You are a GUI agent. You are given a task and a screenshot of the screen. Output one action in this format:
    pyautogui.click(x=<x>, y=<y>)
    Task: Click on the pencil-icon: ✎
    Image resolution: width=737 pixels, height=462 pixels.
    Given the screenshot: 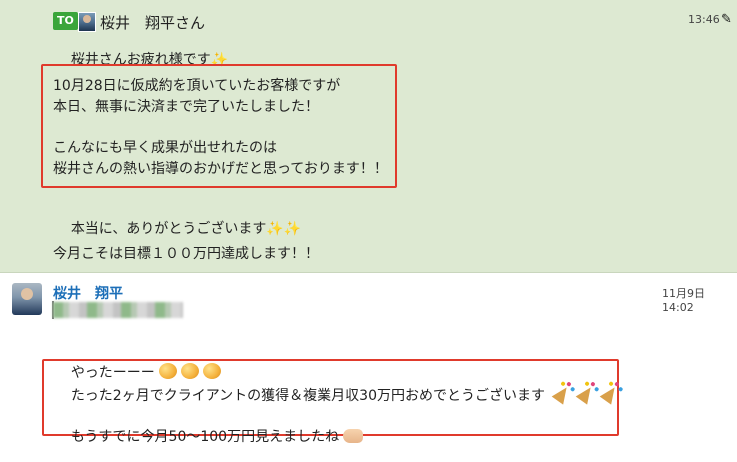 What is the action you would take?
    pyautogui.click(x=726, y=19)
    